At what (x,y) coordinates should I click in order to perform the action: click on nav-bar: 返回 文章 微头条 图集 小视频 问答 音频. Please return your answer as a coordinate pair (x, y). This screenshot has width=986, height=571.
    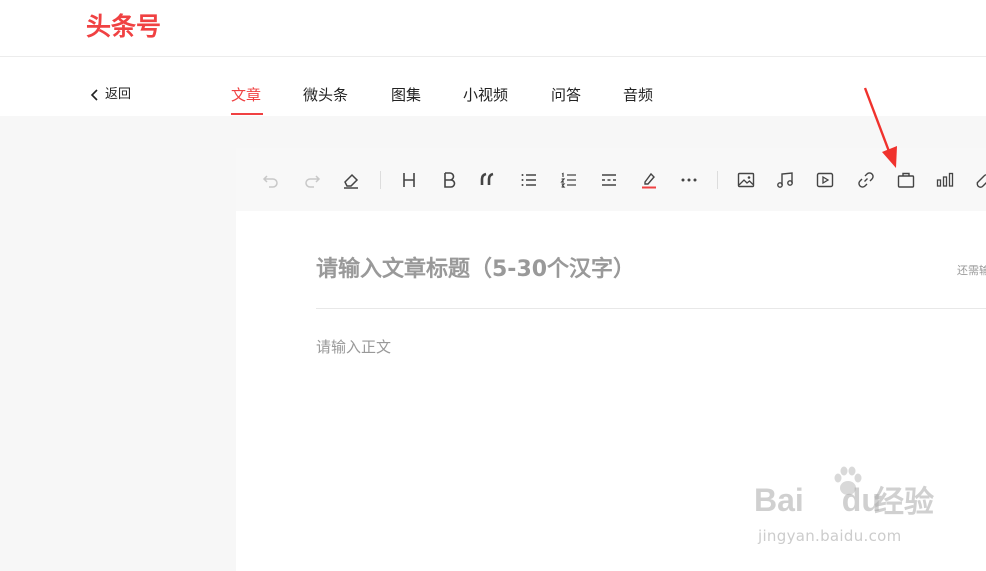
    Looking at the image, I should click on (493, 86).